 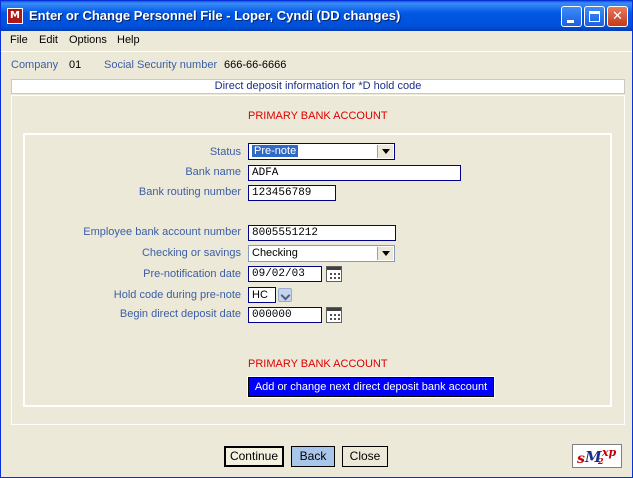 What do you see at coordinates (225, 152) in the screenshot?
I see `status-label: Status` at bounding box center [225, 152].